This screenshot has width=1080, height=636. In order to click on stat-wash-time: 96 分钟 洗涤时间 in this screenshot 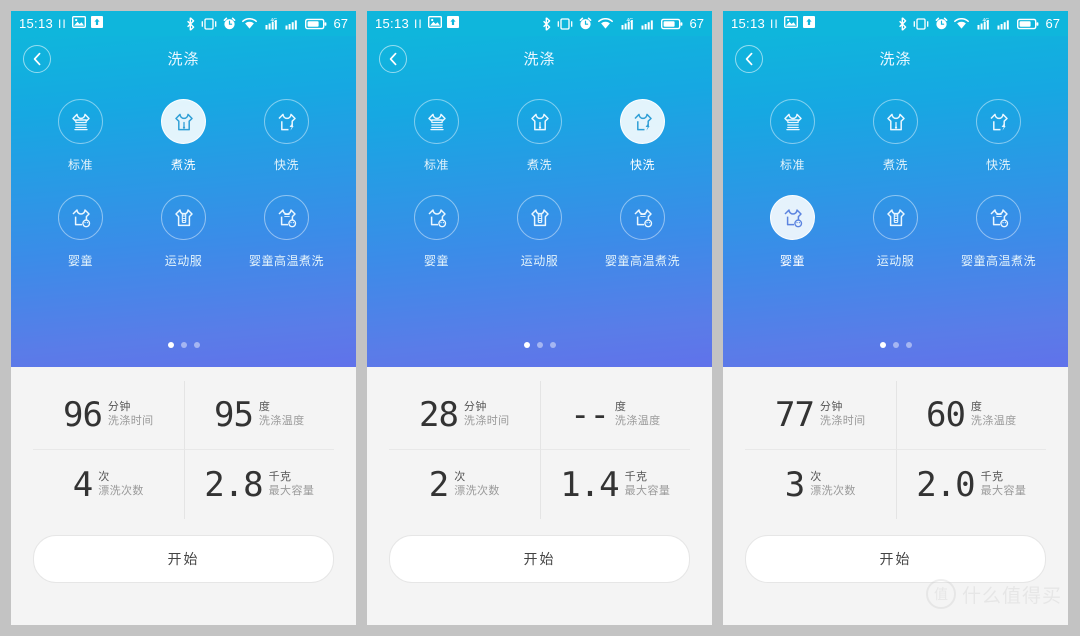, I will do `click(108, 415)`.